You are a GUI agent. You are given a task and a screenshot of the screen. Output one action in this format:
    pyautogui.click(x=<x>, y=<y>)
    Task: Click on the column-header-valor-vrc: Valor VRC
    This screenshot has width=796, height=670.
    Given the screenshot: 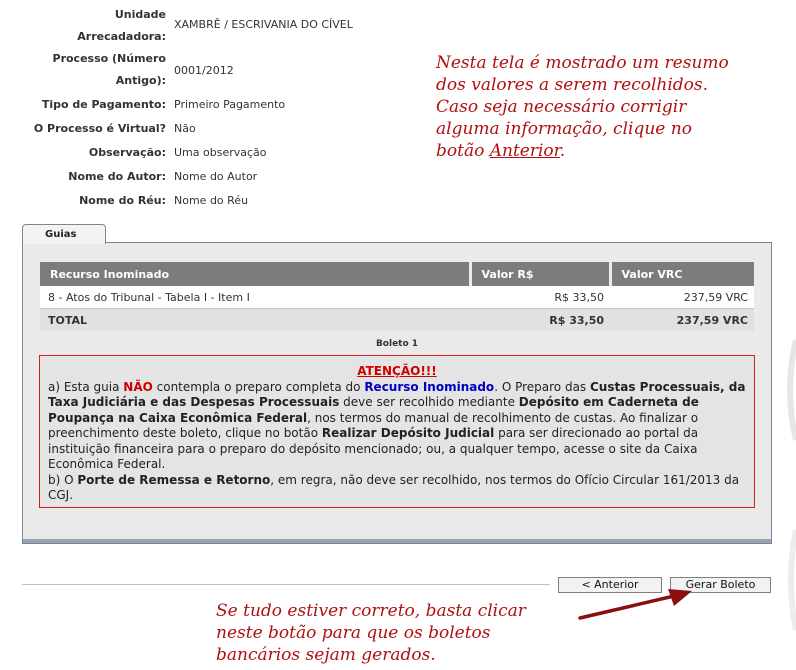 What is the action you would take?
    pyautogui.click(x=682, y=274)
    